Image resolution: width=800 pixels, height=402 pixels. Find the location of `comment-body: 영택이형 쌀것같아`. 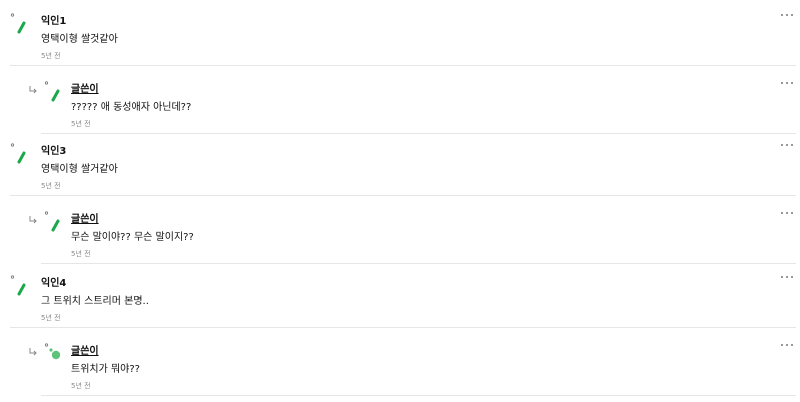

comment-body: 영택이형 쌀것같아 is located at coordinates (79, 39).